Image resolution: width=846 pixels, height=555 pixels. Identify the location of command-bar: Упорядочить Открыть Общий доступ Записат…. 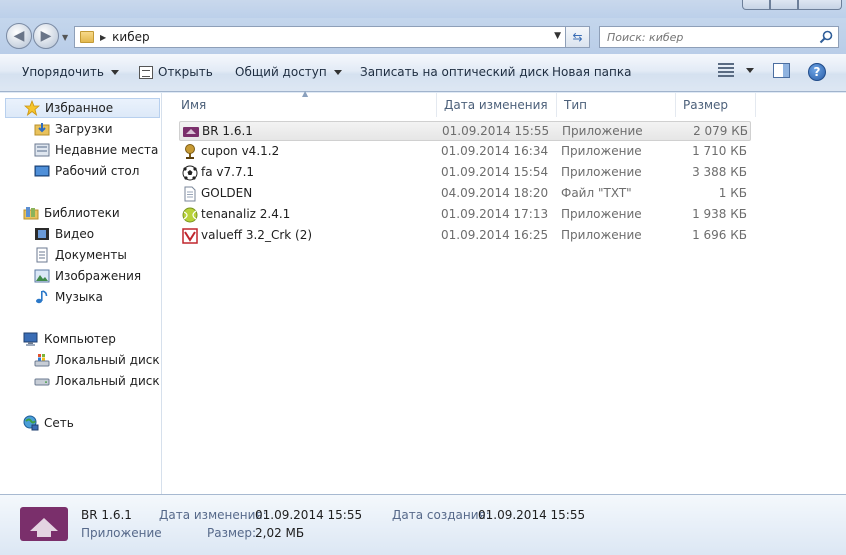
(423, 73).